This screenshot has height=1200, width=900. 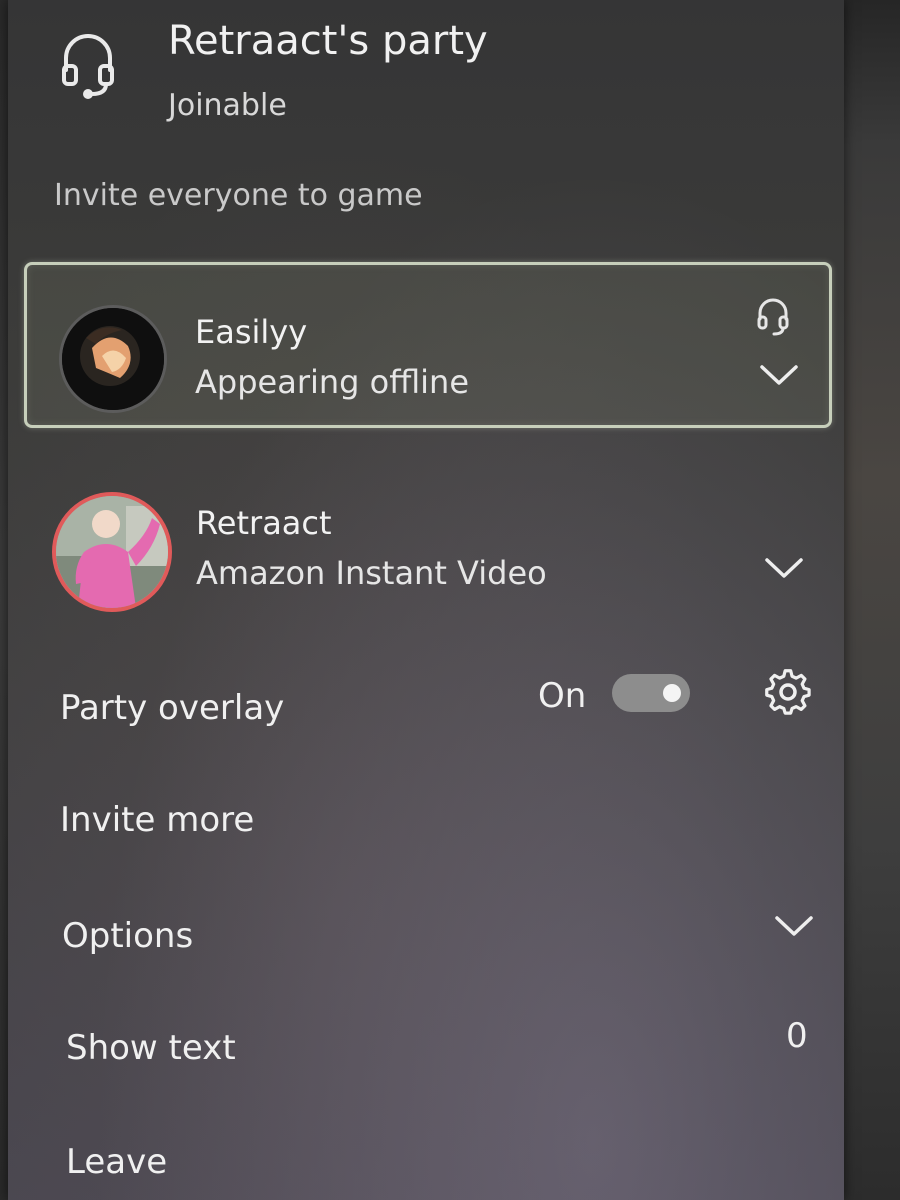 I want to click on headset-icon, so click(x=773, y=317).